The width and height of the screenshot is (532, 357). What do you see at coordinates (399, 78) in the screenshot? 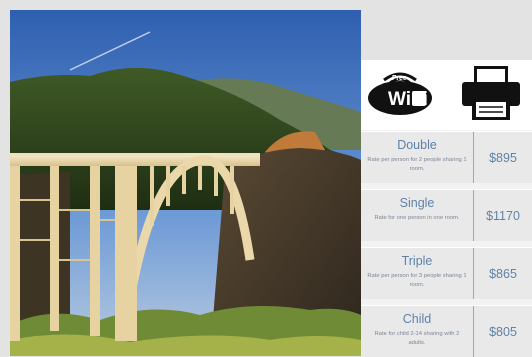
I see `wifi-free-badge: Free` at bounding box center [399, 78].